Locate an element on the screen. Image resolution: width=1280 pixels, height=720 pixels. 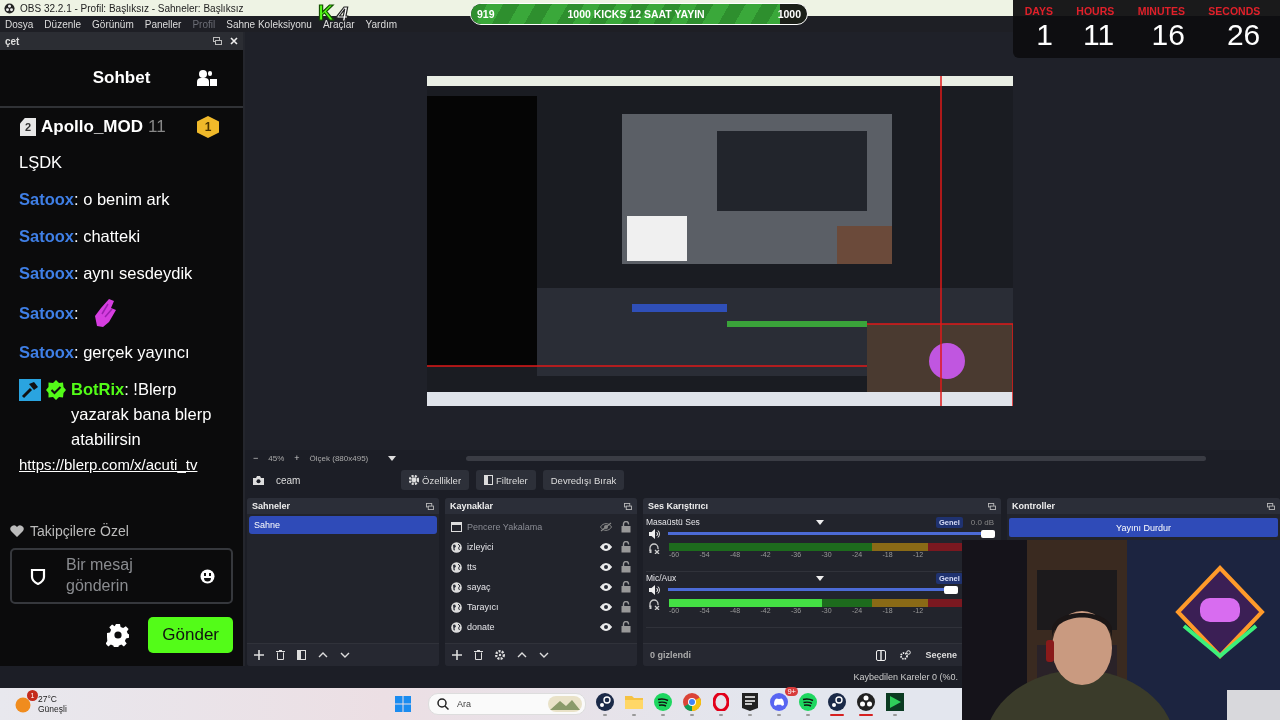
channel-name: Mic/Aux is located at coordinates (662, 578).